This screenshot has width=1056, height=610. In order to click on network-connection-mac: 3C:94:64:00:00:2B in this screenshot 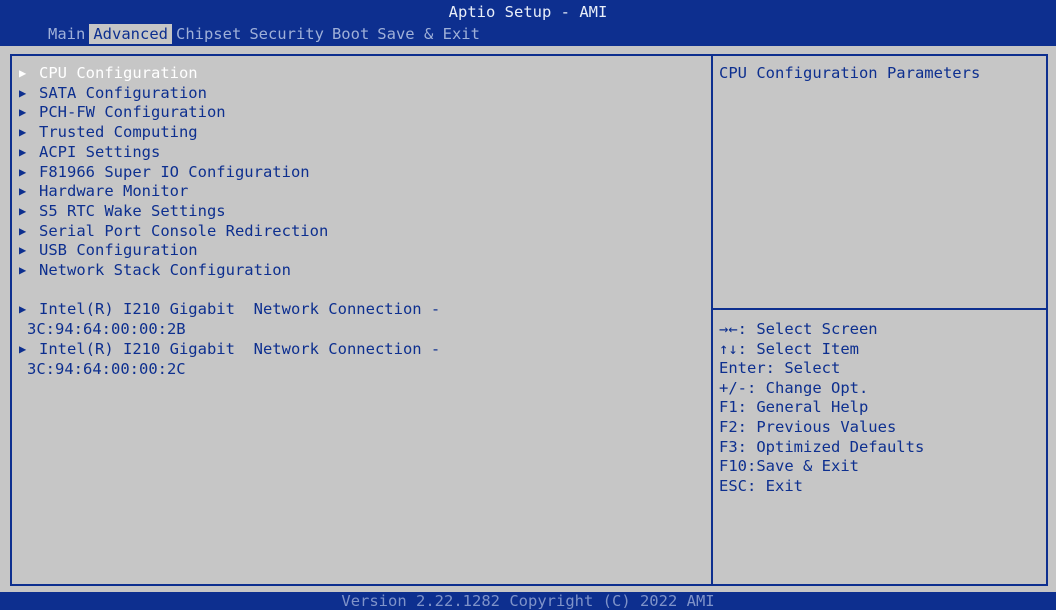, I will do `click(106, 329)`.